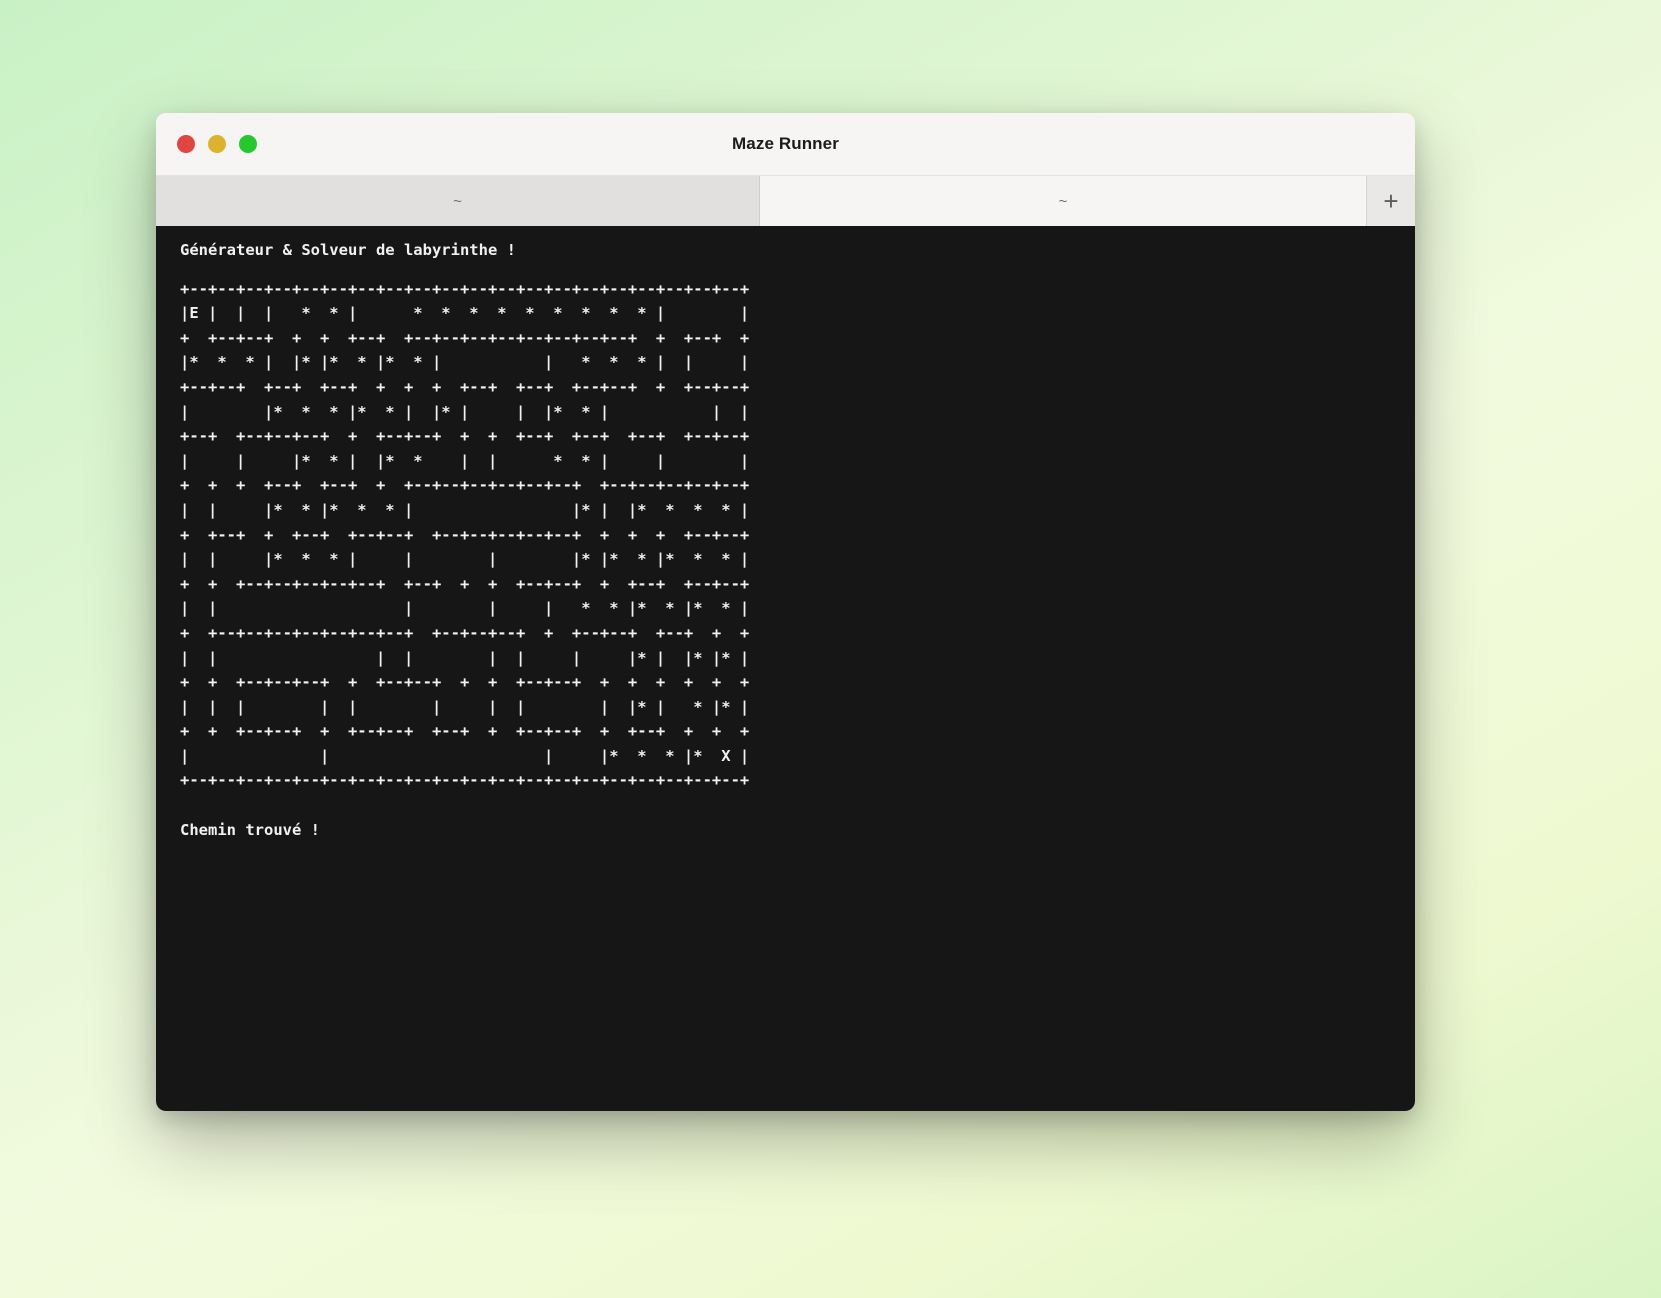 This screenshot has width=1661, height=1298. I want to click on new-tab-button: +, so click(1390, 201).